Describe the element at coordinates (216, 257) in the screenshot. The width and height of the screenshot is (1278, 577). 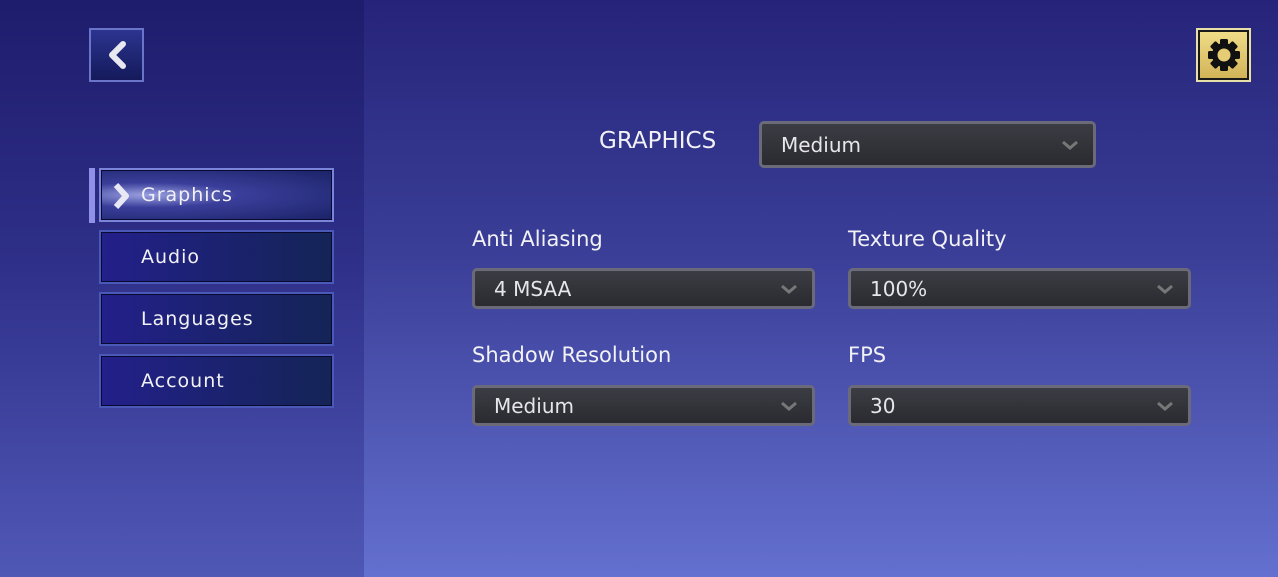
I see `sidebar-item-audio: Audio` at that location.